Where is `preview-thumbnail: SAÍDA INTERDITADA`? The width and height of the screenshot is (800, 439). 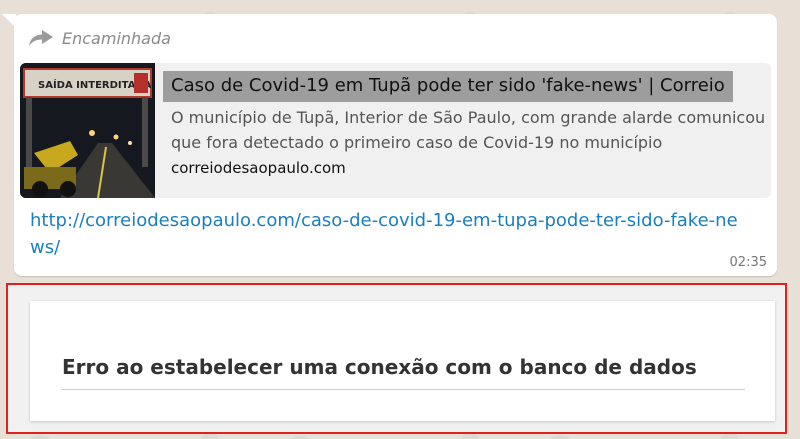
preview-thumbnail: SAÍDA INTERDITADA is located at coordinates (87, 130).